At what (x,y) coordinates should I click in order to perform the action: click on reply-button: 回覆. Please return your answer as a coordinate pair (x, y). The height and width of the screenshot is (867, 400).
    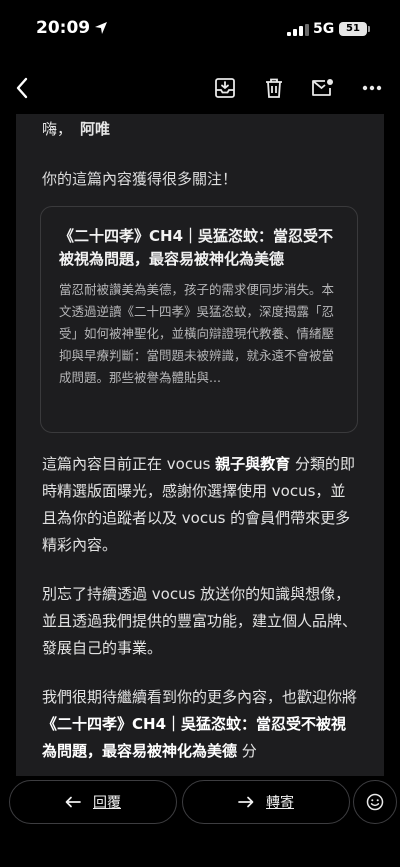
    Looking at the image, I should click on (93, 802).